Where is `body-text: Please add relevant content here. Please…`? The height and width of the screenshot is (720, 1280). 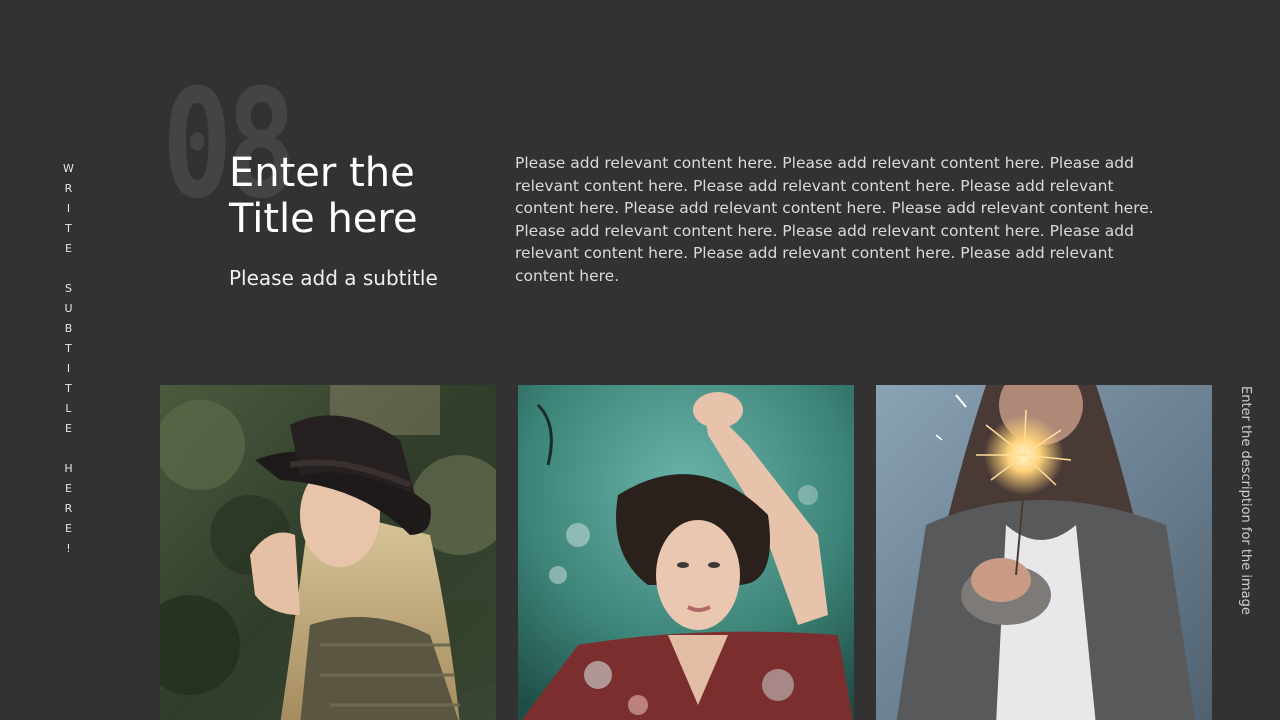
body-text: Please add relevant content here. Please… is located at coordinates (834, 219).